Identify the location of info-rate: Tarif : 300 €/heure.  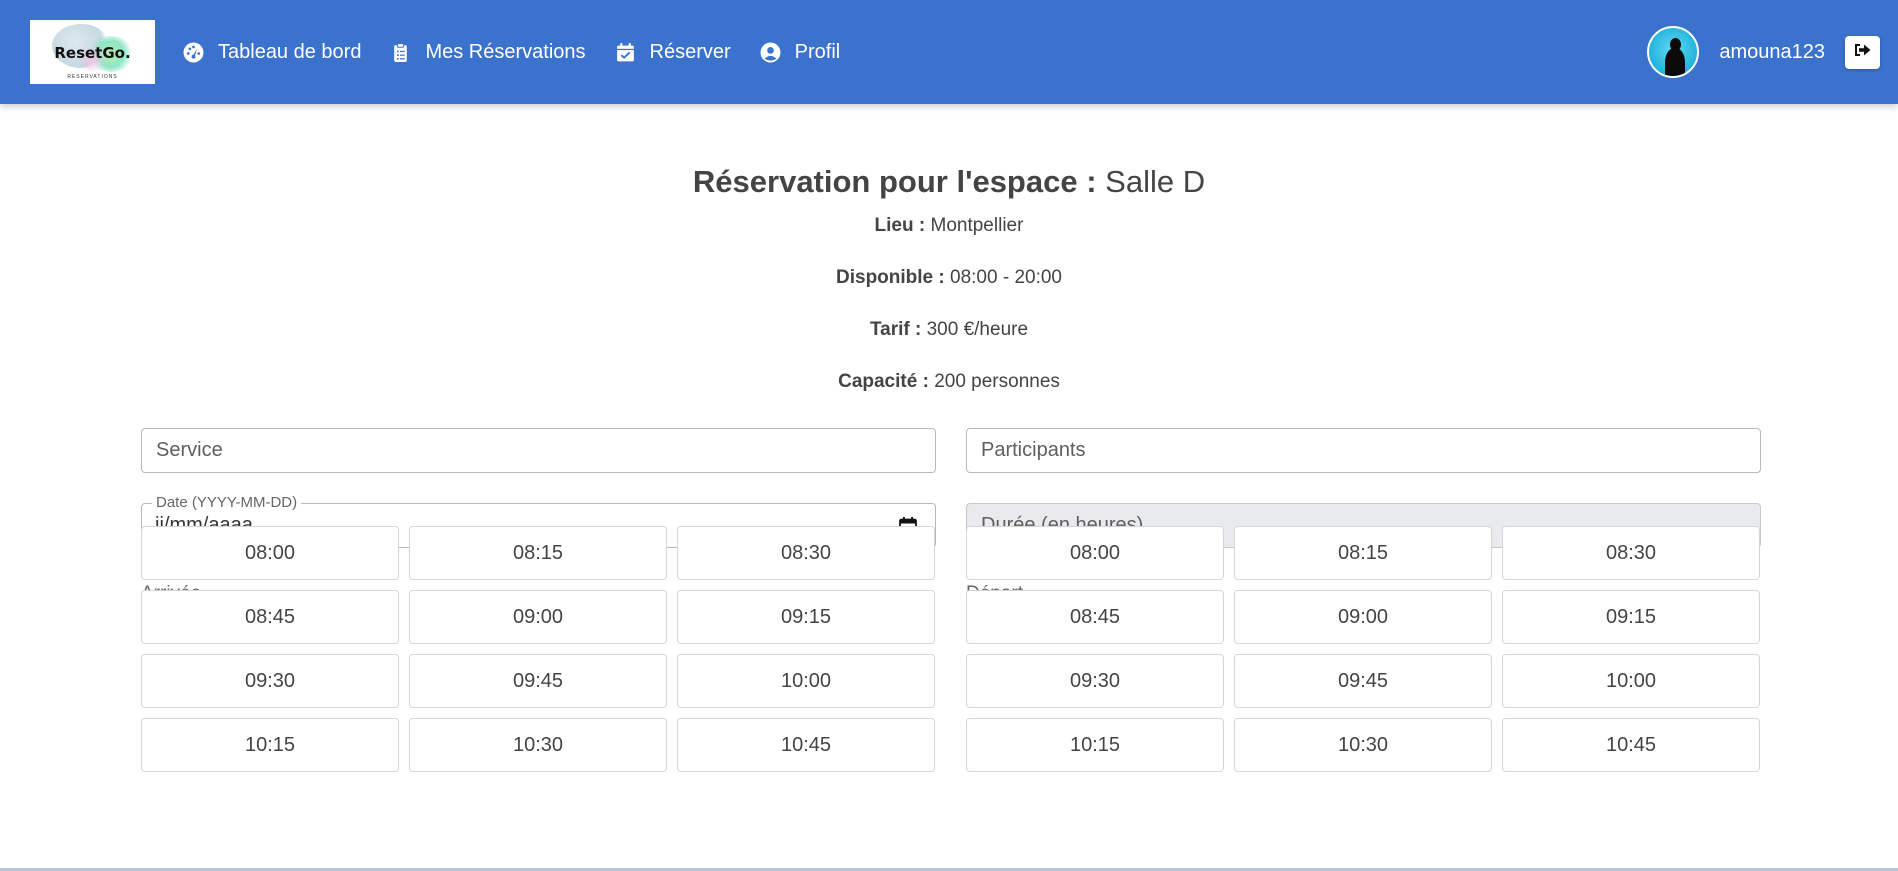
(949, 330).